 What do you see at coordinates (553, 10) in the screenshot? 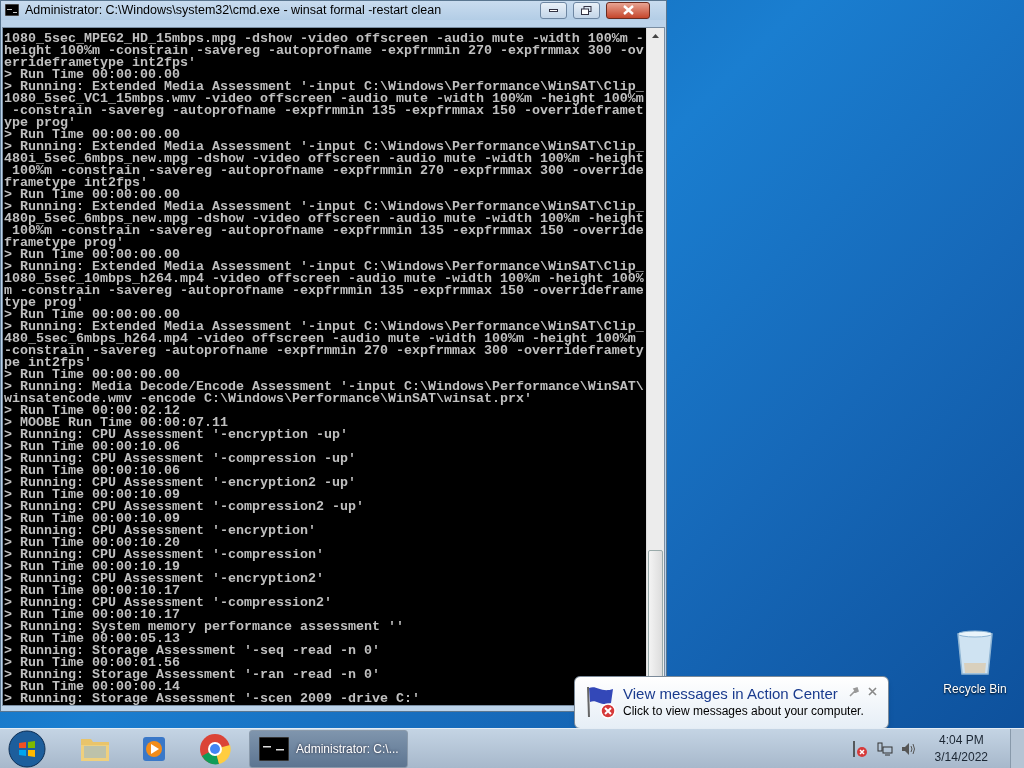
I see `minimize-button` at bounding box center [553, 10].